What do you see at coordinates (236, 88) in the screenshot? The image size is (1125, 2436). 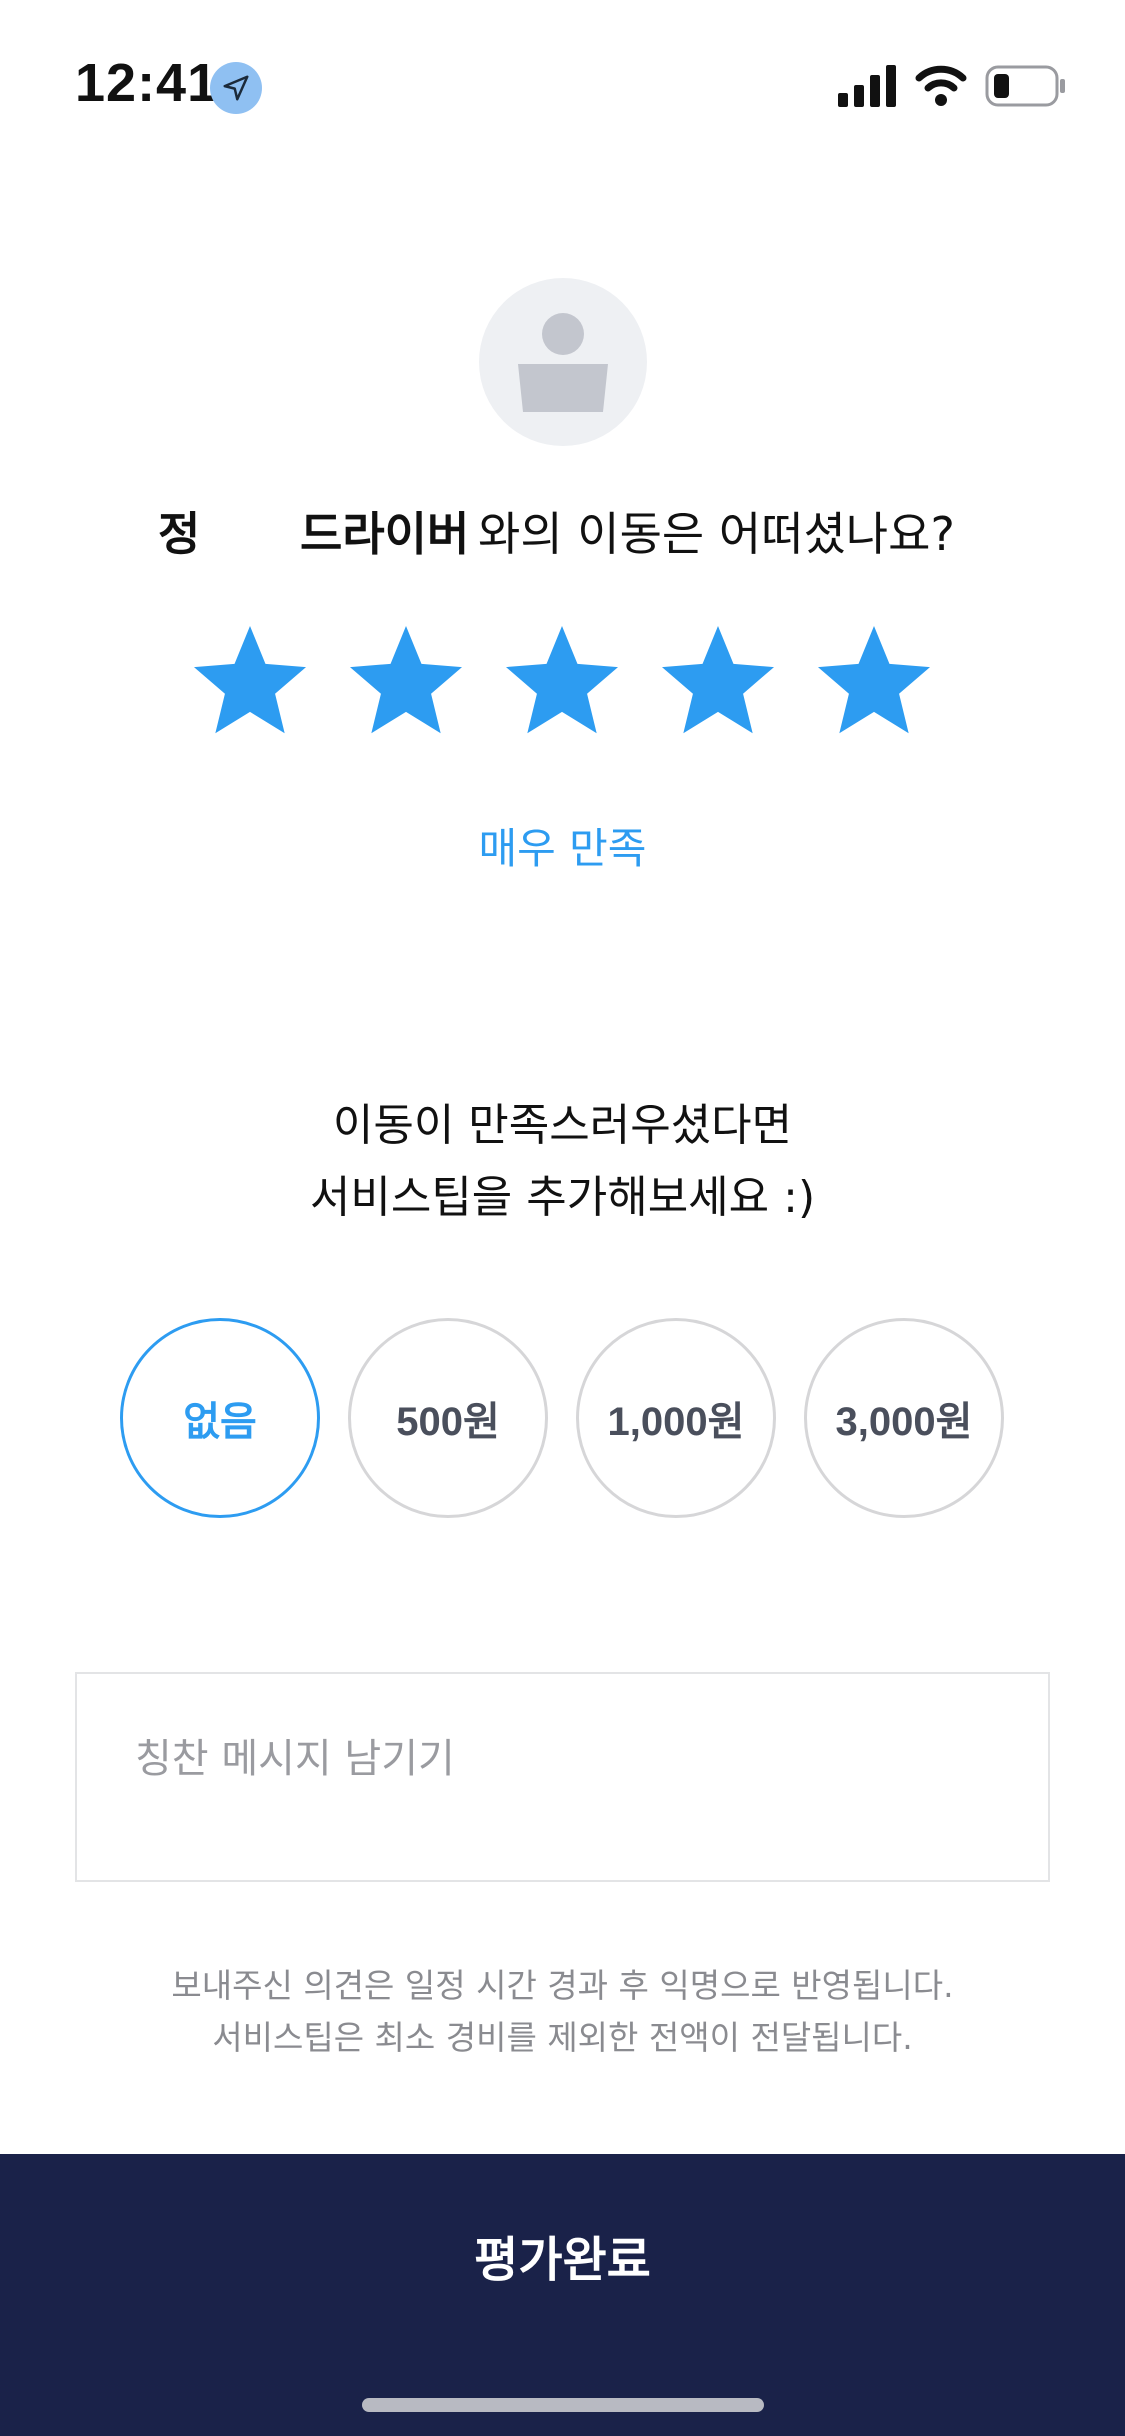 I see `location-arrow-icon` at bounding box center [236, 88].